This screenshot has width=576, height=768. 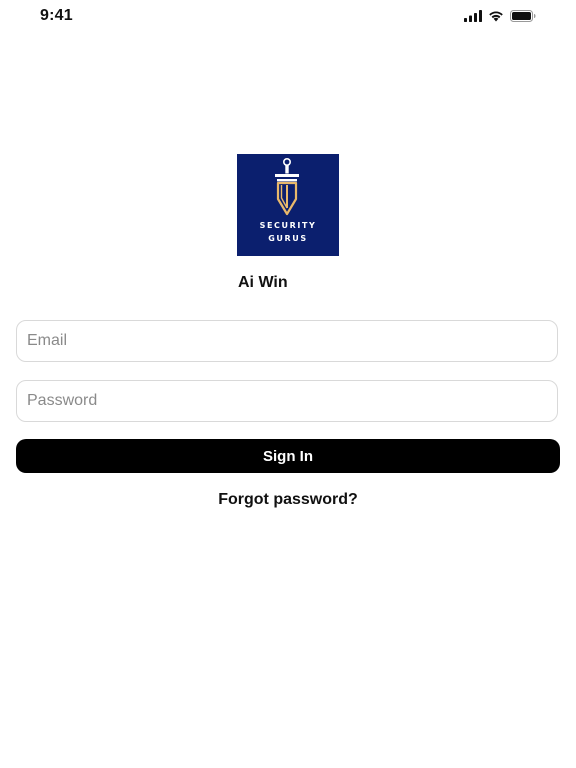 What do you see at coordinates (288, 17) in the screenshot?
I see `status-bar: 9:41` at bounding box center [288, 17].